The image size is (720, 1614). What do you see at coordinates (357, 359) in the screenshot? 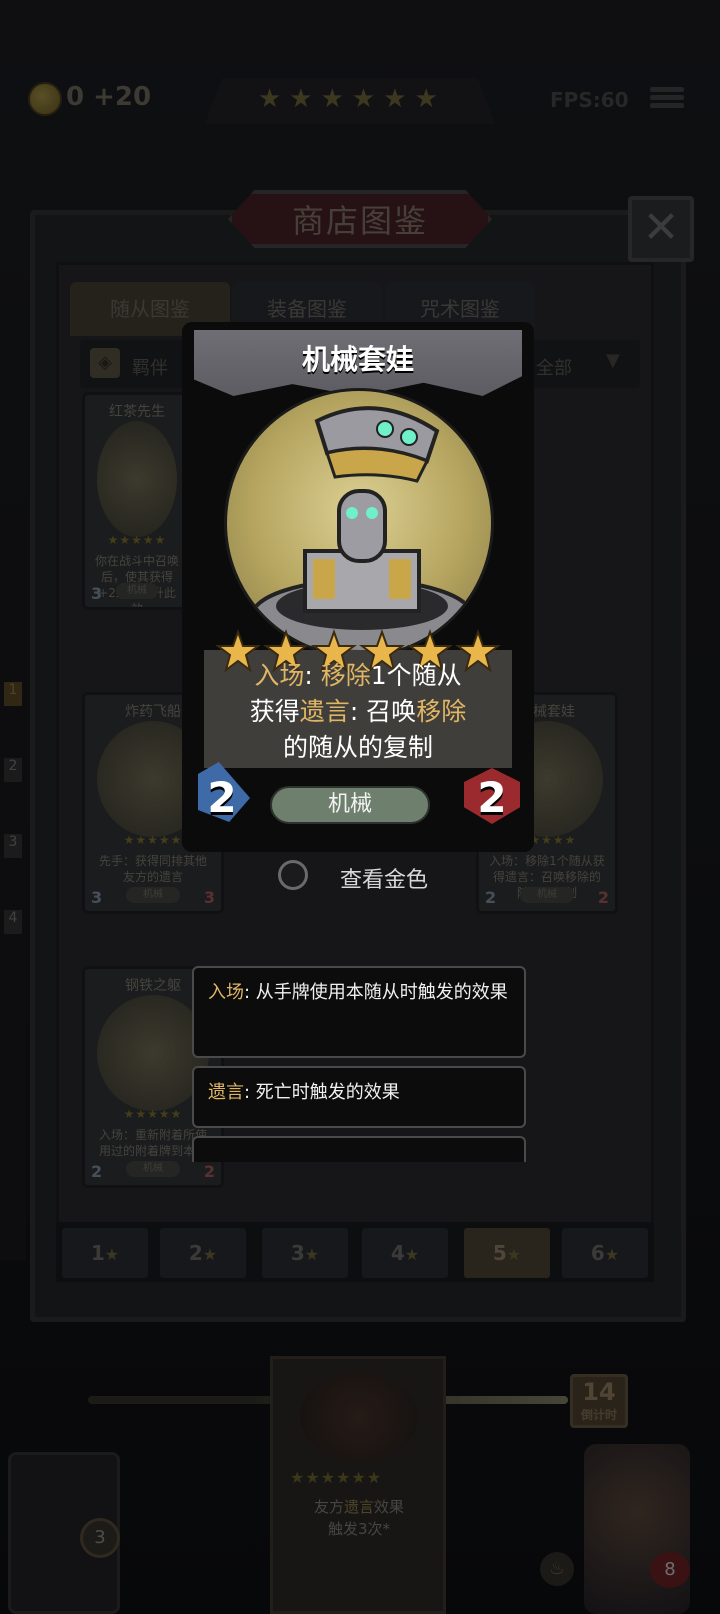
I see `card-name: 机械套娃` at bounding box center [357, 359].